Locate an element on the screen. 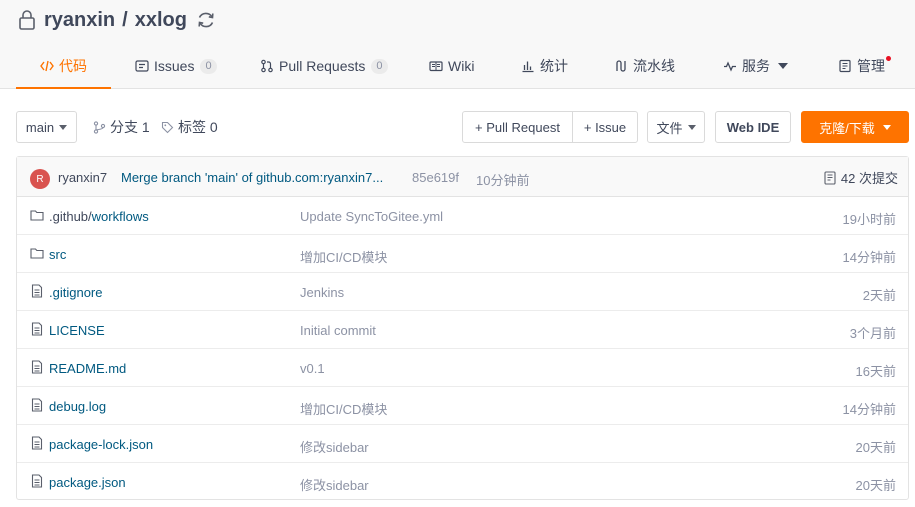 The height and width of the screenshot is (507, 915). new-issue-button: + Issue is located at coordinates (605, 127).